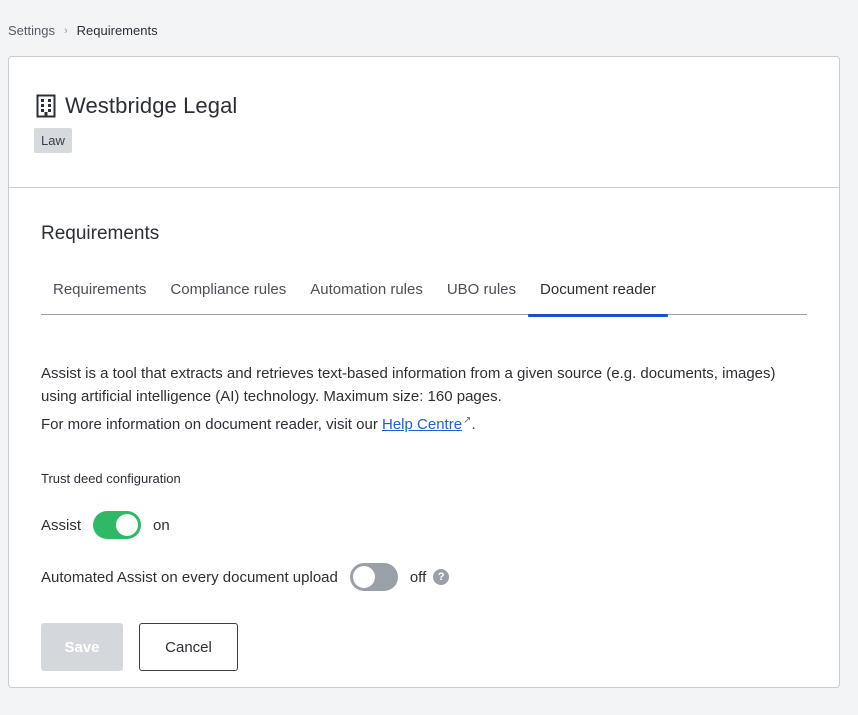 The height and width of the screenshot is (715, 858). I want to click on cancel-button: Cancel, so click(188, 647).